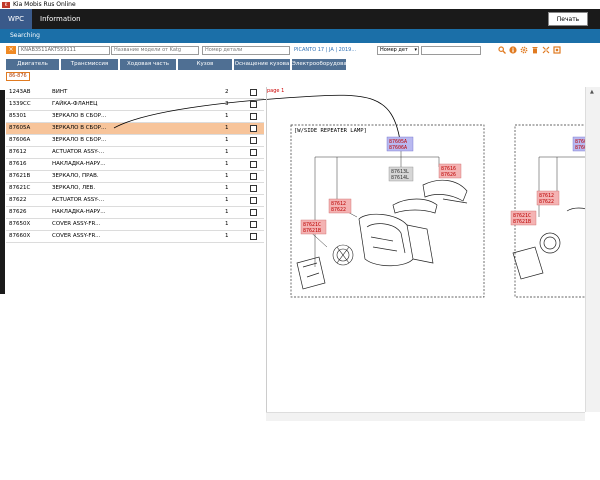 Image resolution: width=600 pixels, height=480 pixels. What do you see at coordinates (300, 36) in the screenshot?
I see `searching-header: Searching` at bounding box center [300, 36].